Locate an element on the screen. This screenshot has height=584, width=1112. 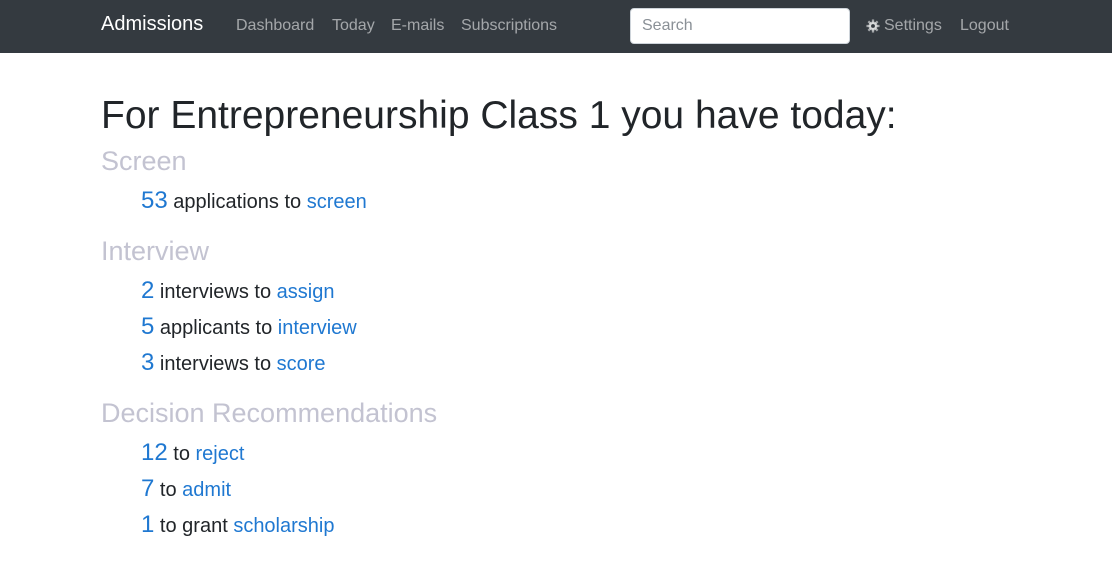
gear-icon is located at coordinates (873, 26).